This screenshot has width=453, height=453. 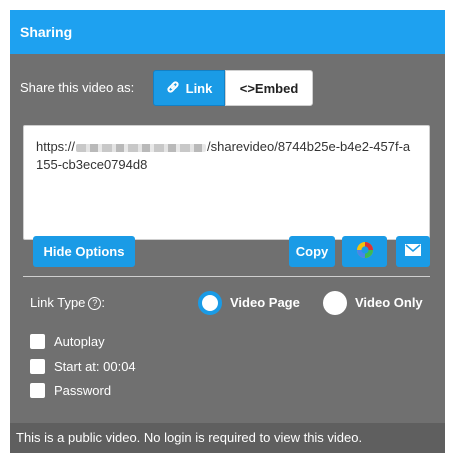 I want to click on link-tab: Link, so click(x=189, y=88).